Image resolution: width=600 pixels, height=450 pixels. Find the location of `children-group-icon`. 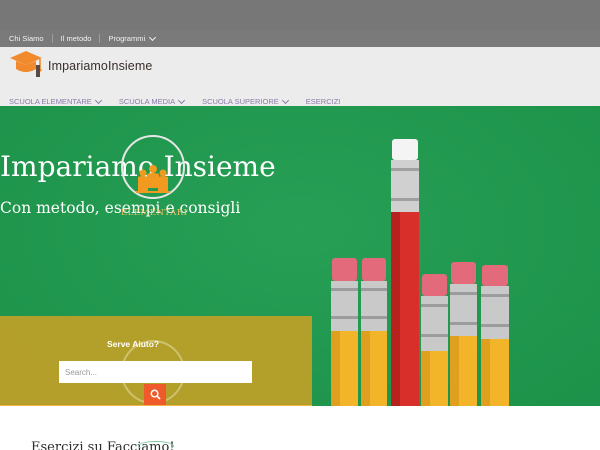

children-group-icon is located at coordinates (153, 179).